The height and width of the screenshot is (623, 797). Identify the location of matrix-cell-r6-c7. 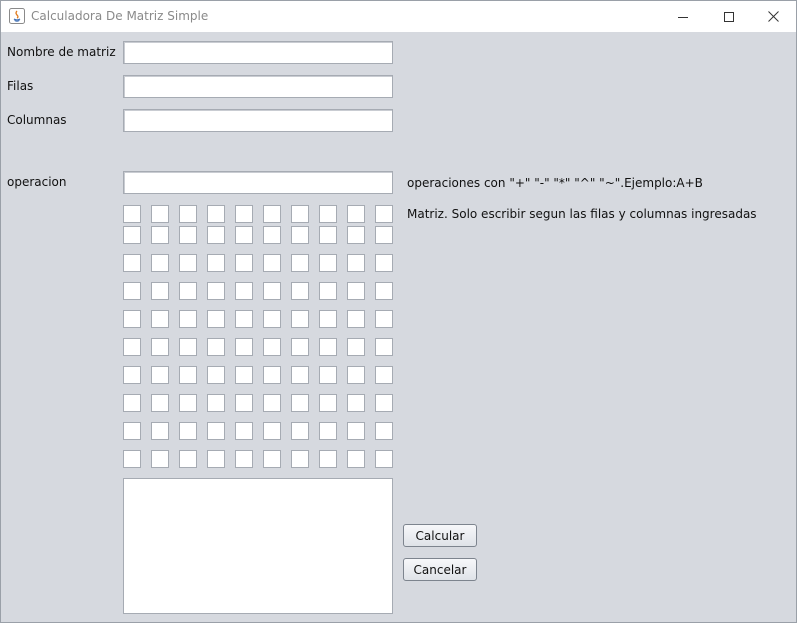
(300, 347).